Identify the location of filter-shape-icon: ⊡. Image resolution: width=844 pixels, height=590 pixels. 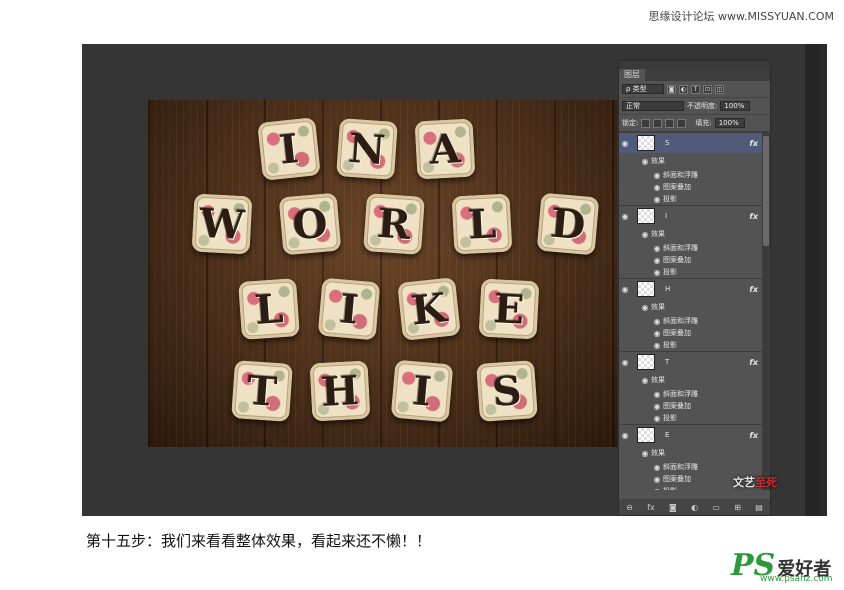
(707, 89).